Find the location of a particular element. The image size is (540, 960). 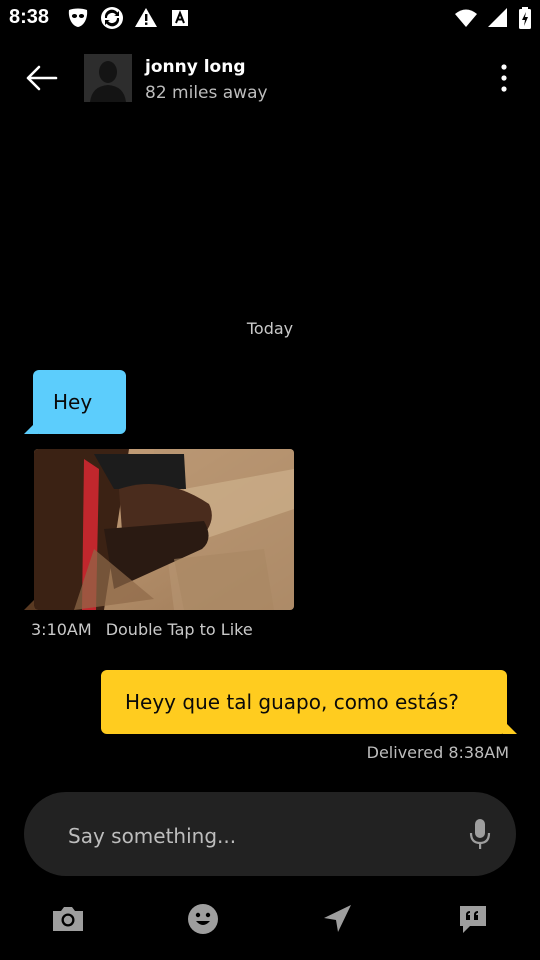

saved-phrases-icon is located at coordinates (473, 919).